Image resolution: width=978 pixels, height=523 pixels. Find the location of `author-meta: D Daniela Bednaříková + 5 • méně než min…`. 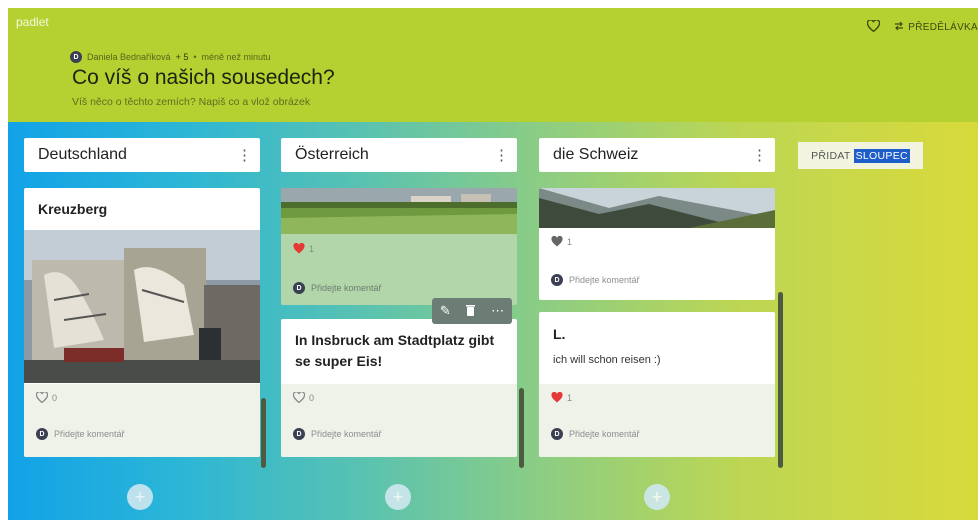

author-meta: D Daniela Bednaříková + 5 • méně než min… is located at coordinates (170, 57).